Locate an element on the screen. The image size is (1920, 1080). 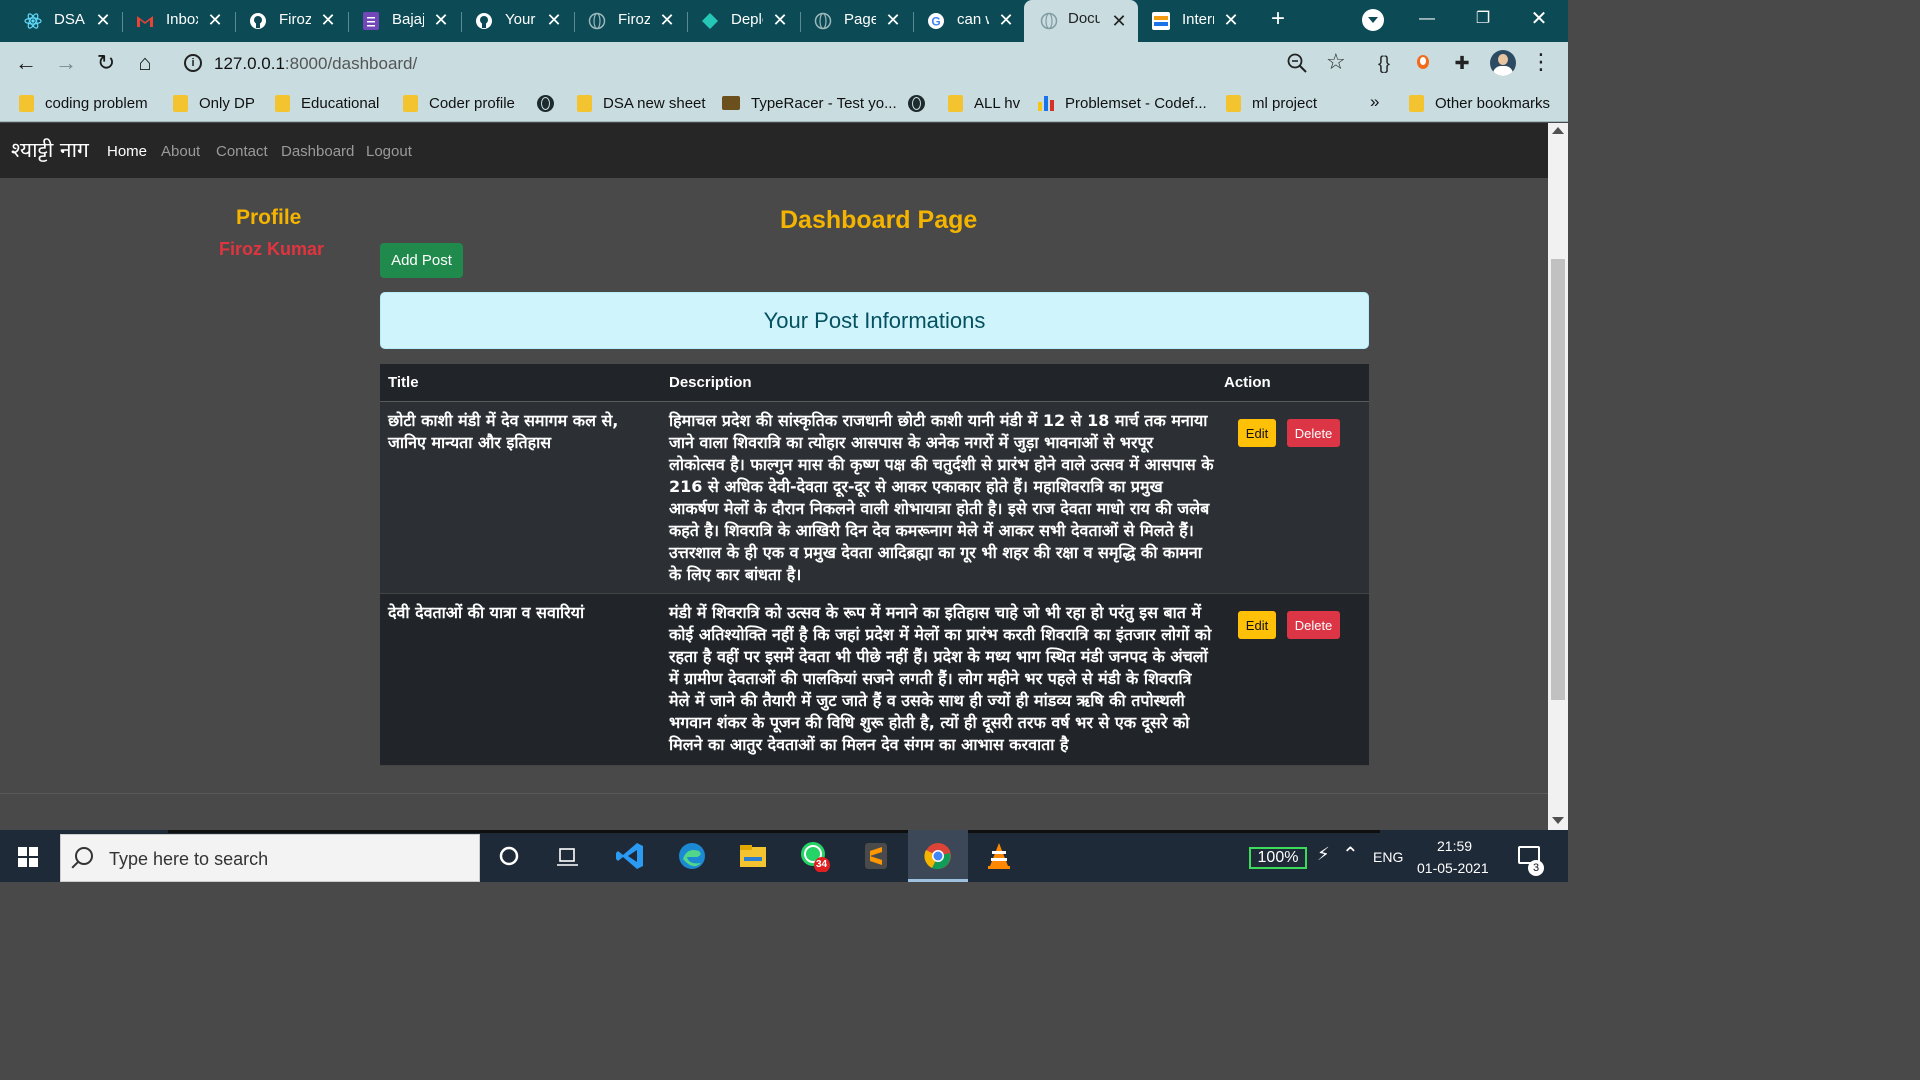
tab-label: Page is located at coordinates (860, 19).